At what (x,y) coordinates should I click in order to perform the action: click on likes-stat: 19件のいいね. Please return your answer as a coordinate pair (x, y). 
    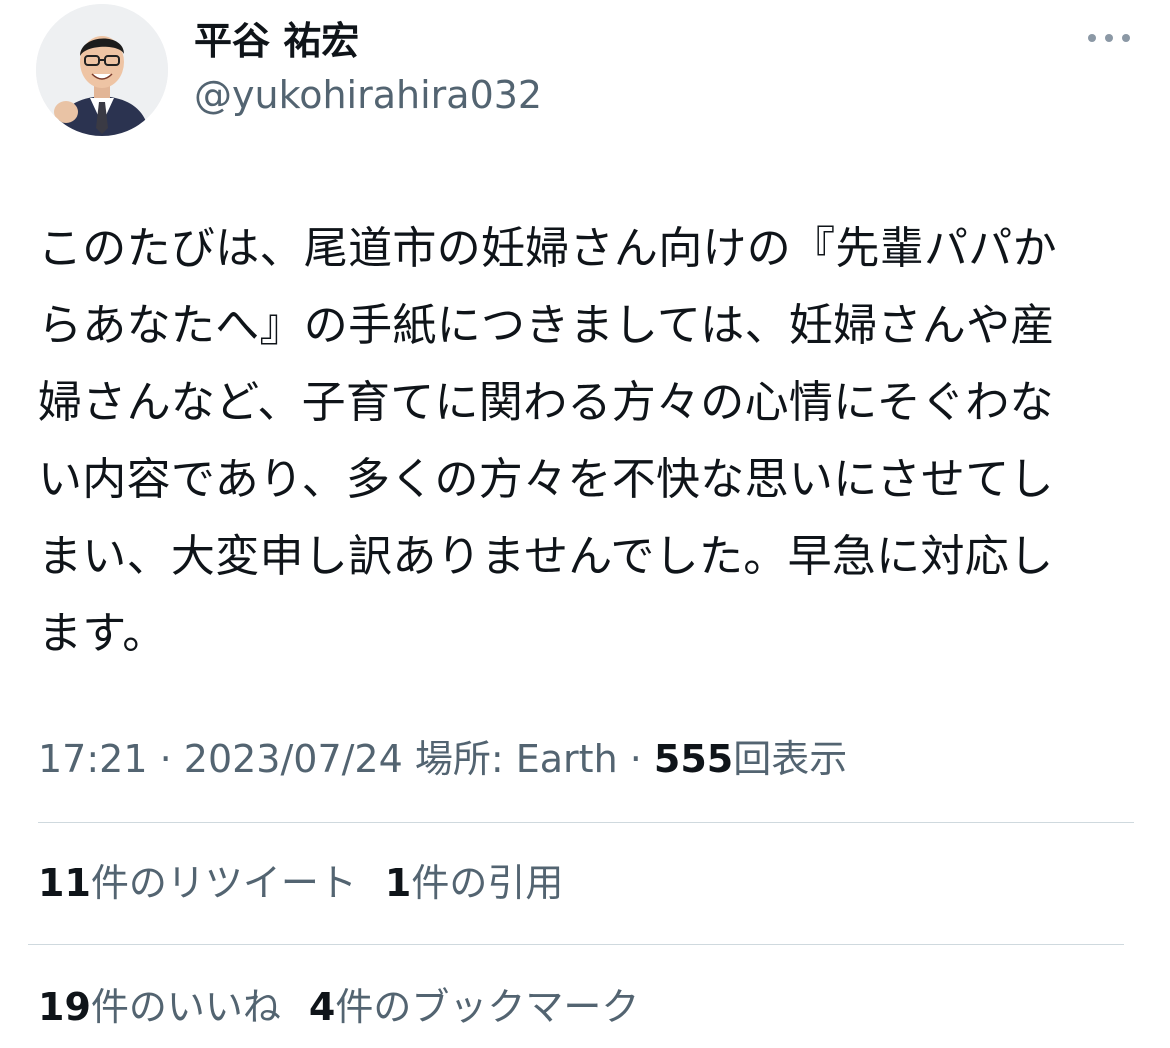
    Looking at the image, I should click on (159, 1007).